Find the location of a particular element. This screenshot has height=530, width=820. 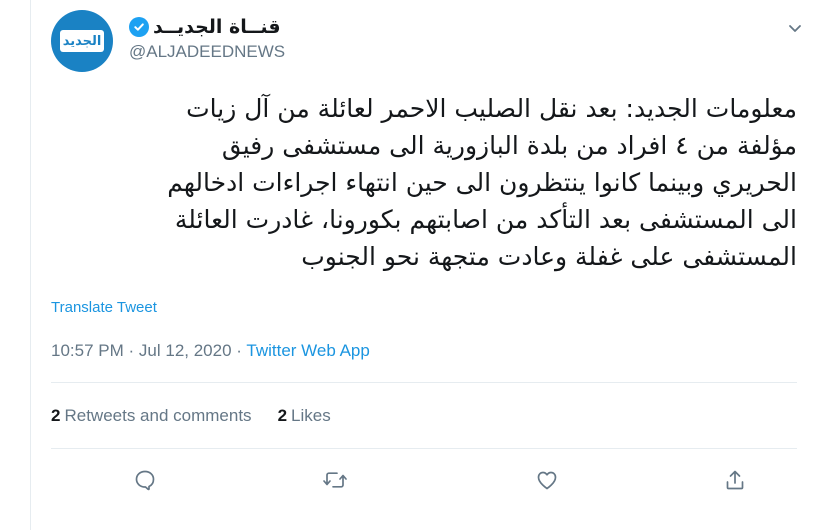

account-handle: @ALJADEEDNEWS is located at coordinates (207, 52).